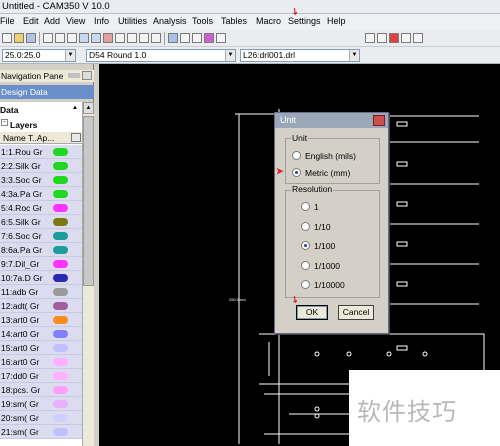 This screenshot has width=500, height=446. Describe the element at coordinates (330, 156) in the screenshot. I see `radio-english-label: English (mils)` at that location.